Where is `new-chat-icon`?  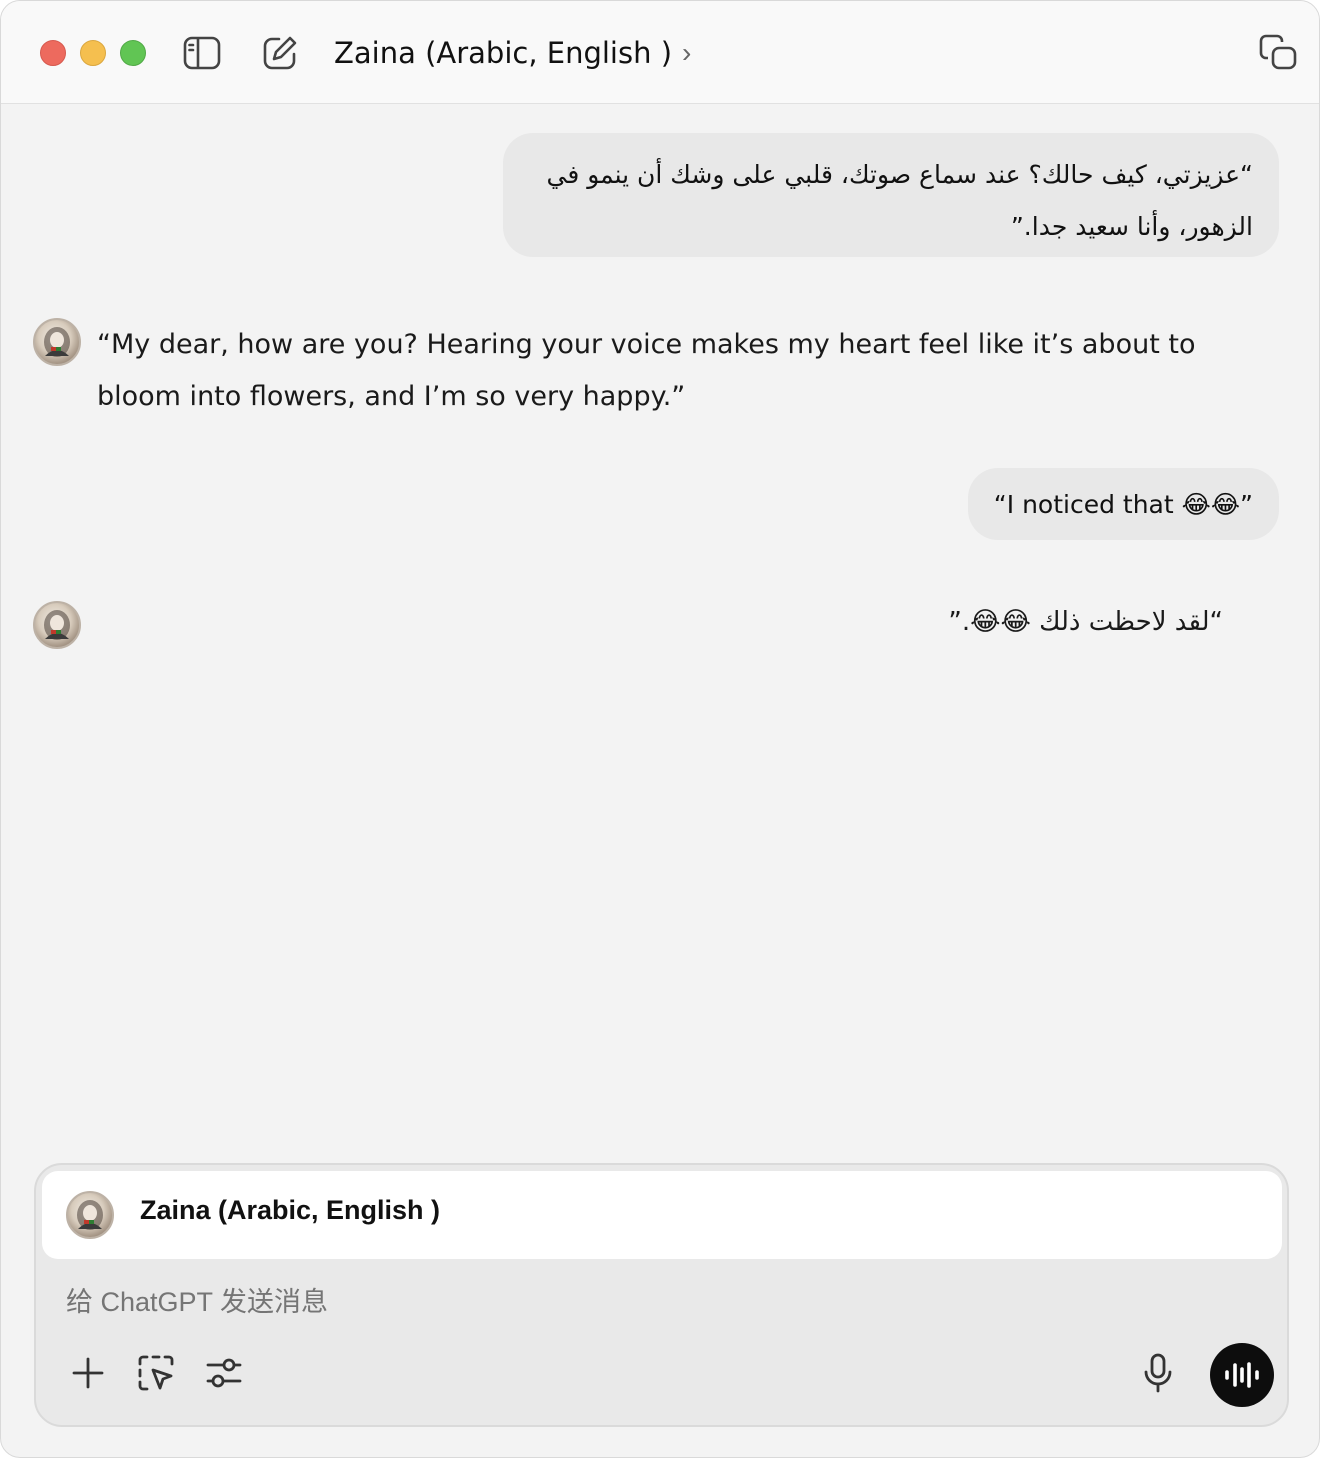
new-chat-icon is located at coordinates (280, 53).